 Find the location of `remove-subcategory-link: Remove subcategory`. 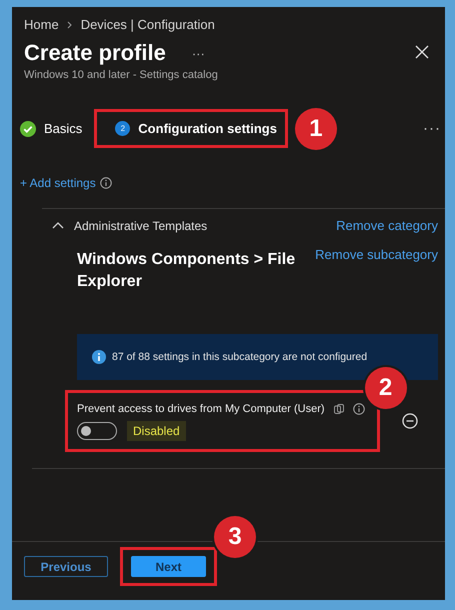

remove-subcategory-link: Remove subcategory is located at coordinates (376, 254).